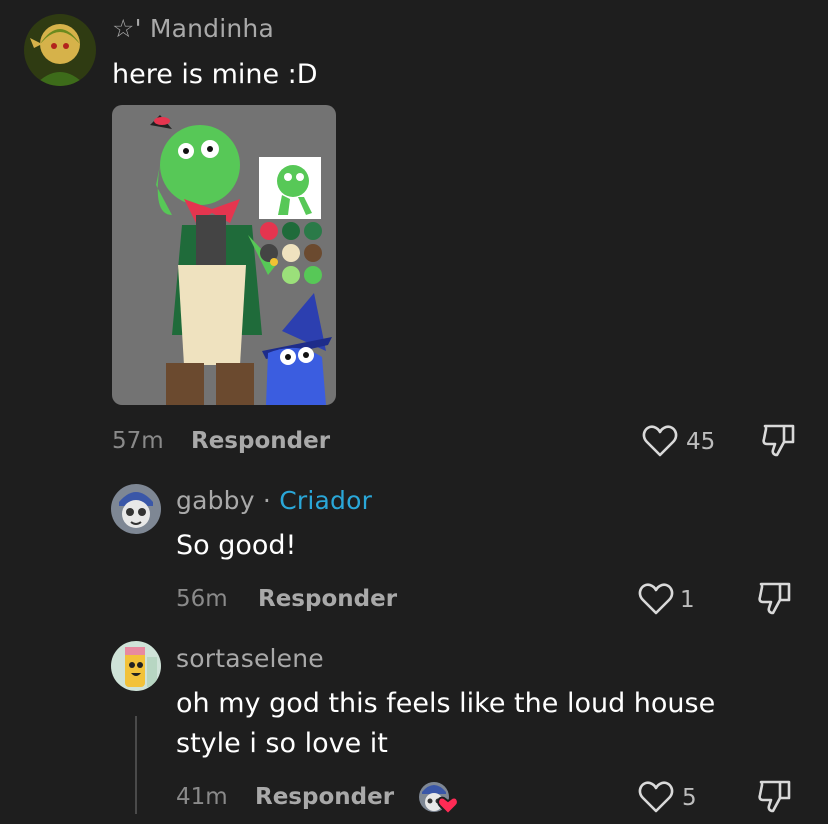  Describe the element at coordinates (138, 441) in the screenshot. I see `comment-timestamp: 57m` at that location.